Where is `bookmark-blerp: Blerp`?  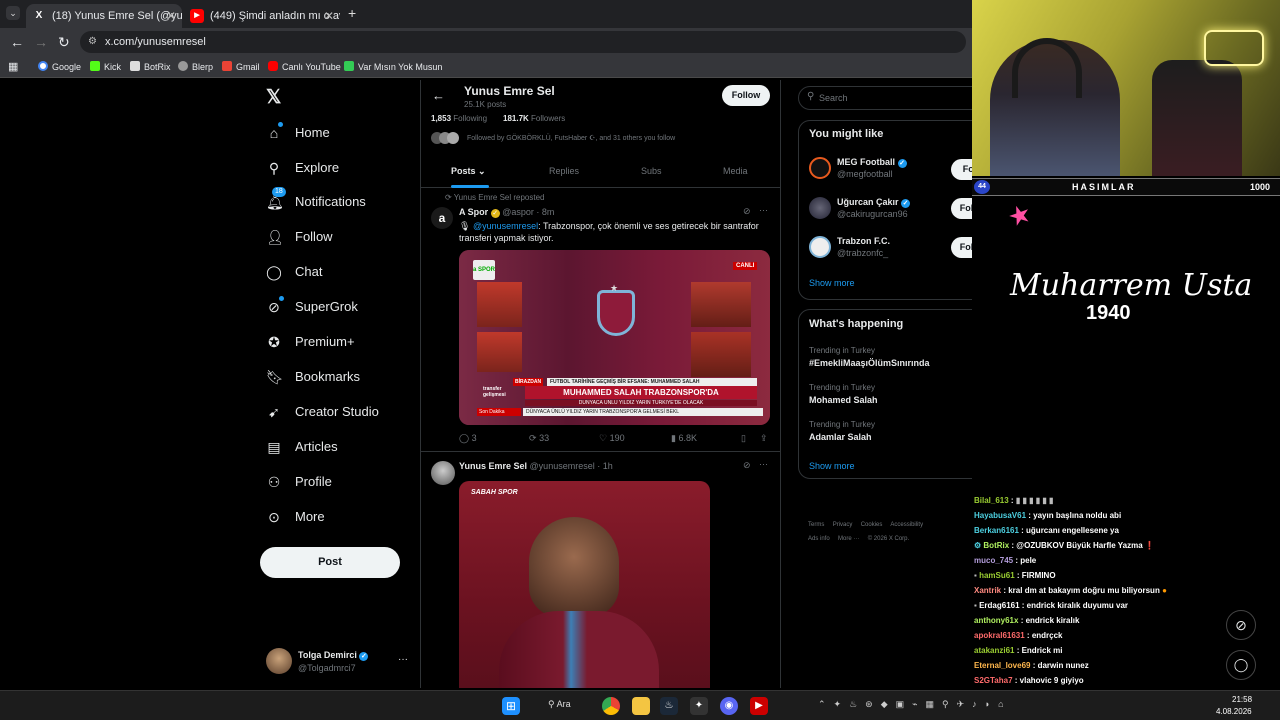 bookmark-blerp: Blerp is located at coordinates (195, 67).